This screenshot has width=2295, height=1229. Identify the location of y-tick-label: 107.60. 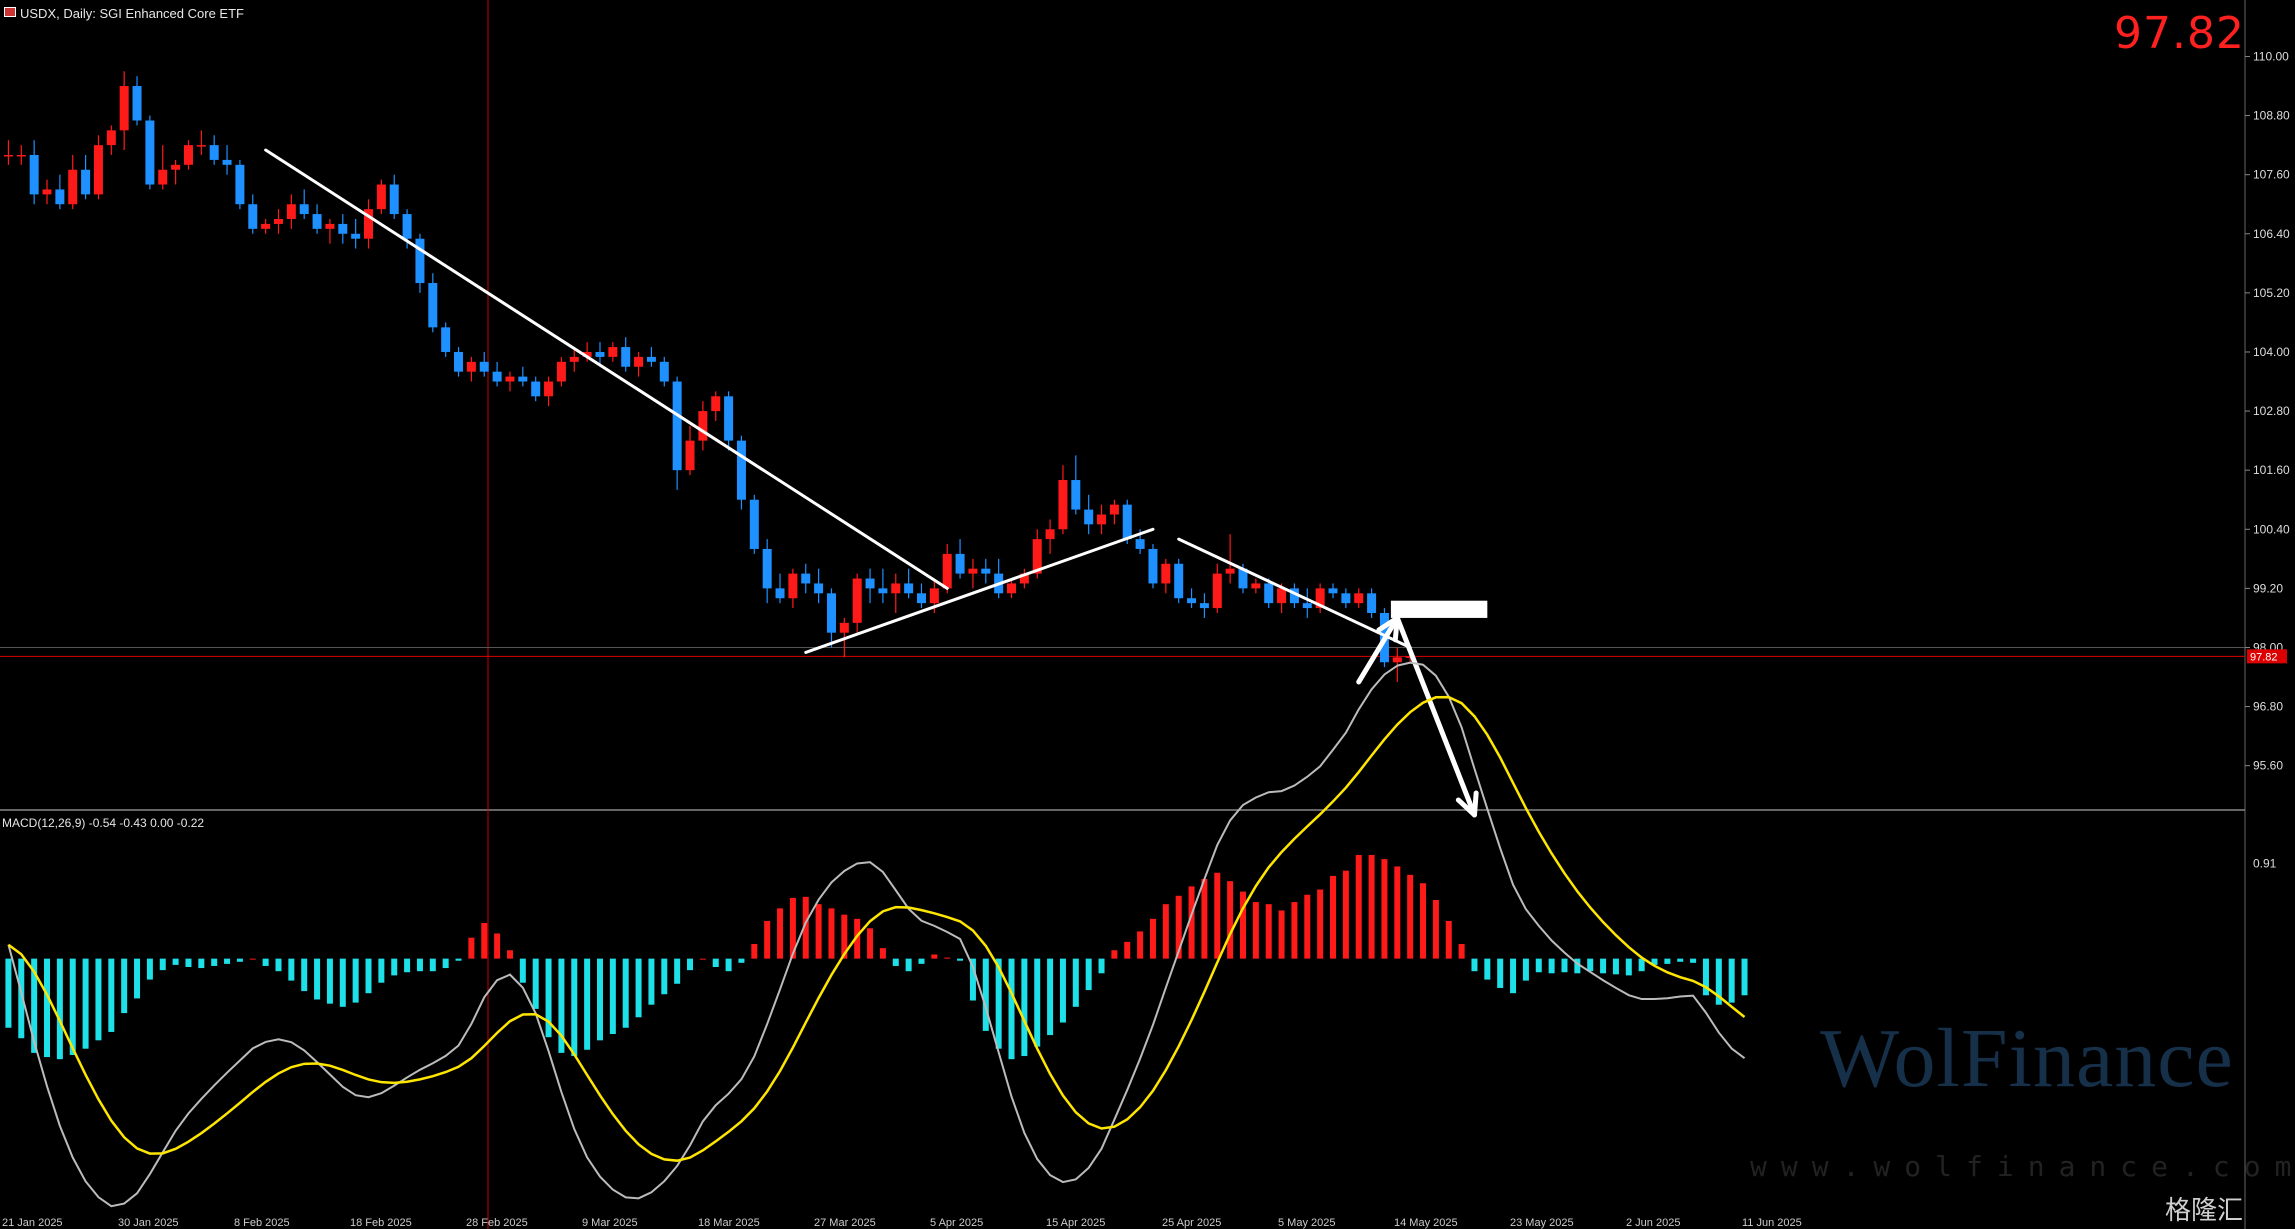
(2271, 175).